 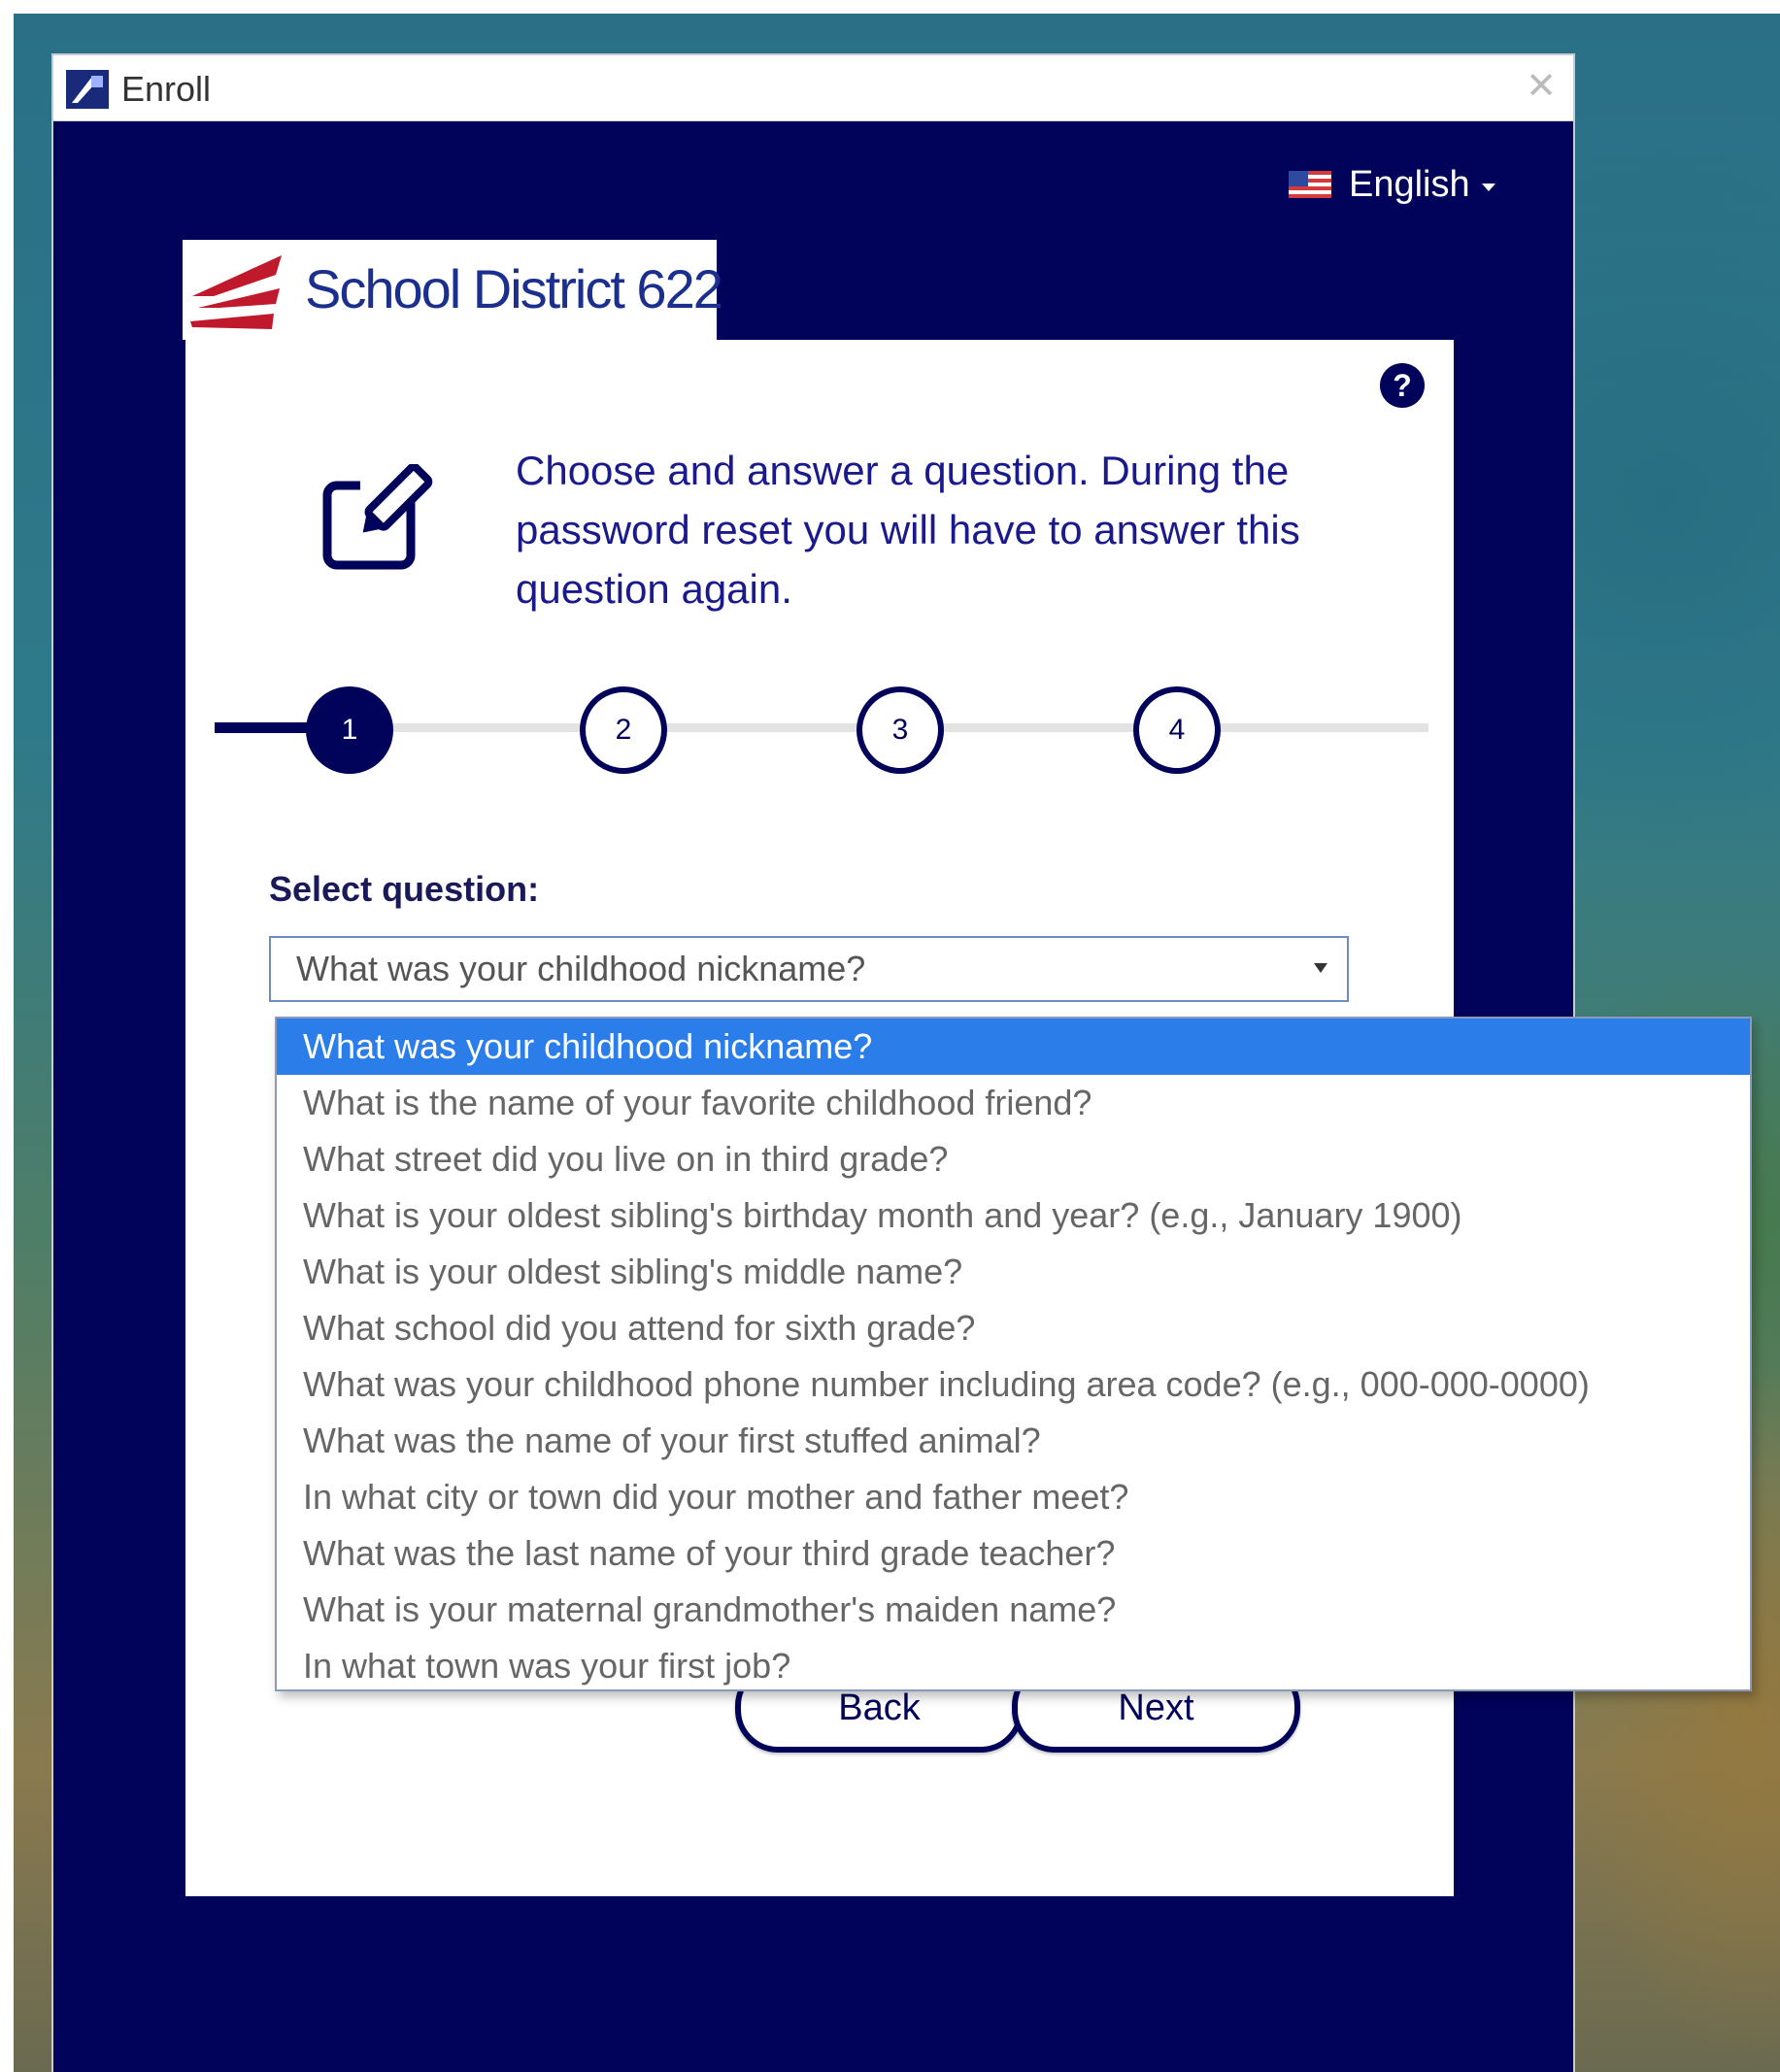 What do you see at coordinates (813, 88) in the screenshot?
I see `title-bar: Enroll ✕` at bounding box center [813, 88].